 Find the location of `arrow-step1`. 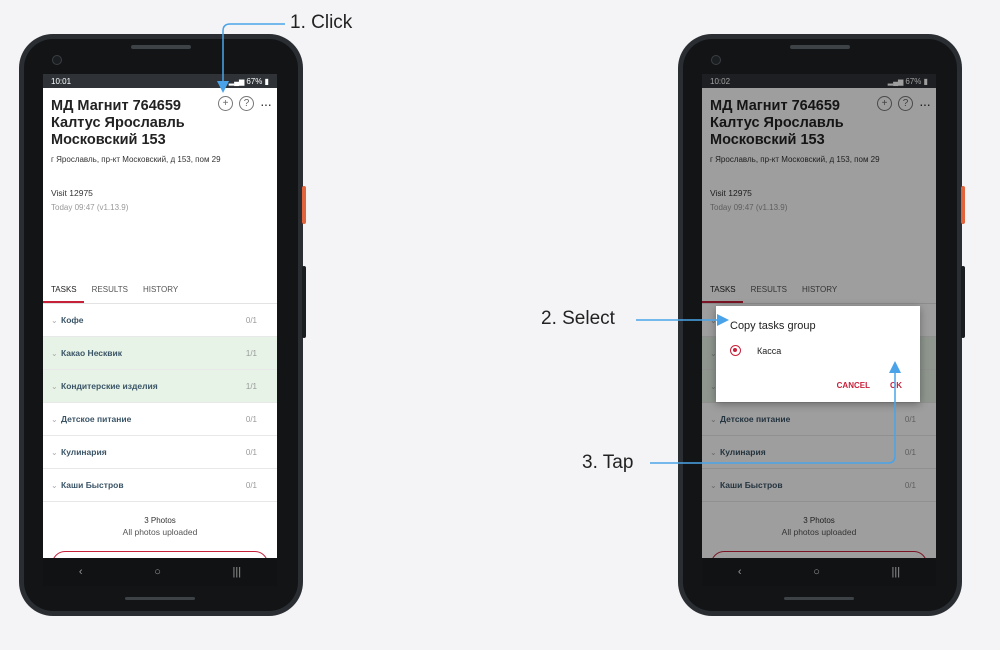

arrow-step1 is located at coordinates (251, 58).